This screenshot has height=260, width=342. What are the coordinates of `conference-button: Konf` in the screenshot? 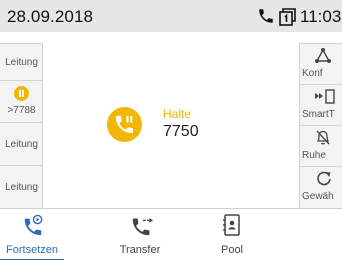 It's located at (320, 63).